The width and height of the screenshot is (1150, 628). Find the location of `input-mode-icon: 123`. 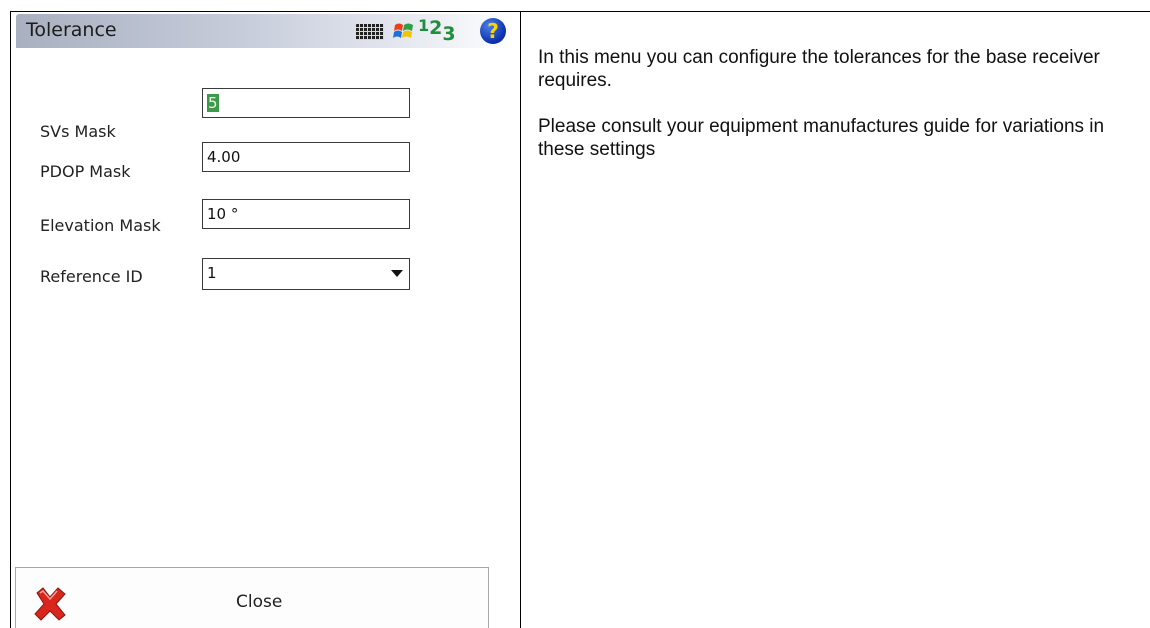

input-mode-icon: 123 is located at coordinates (437, 31).